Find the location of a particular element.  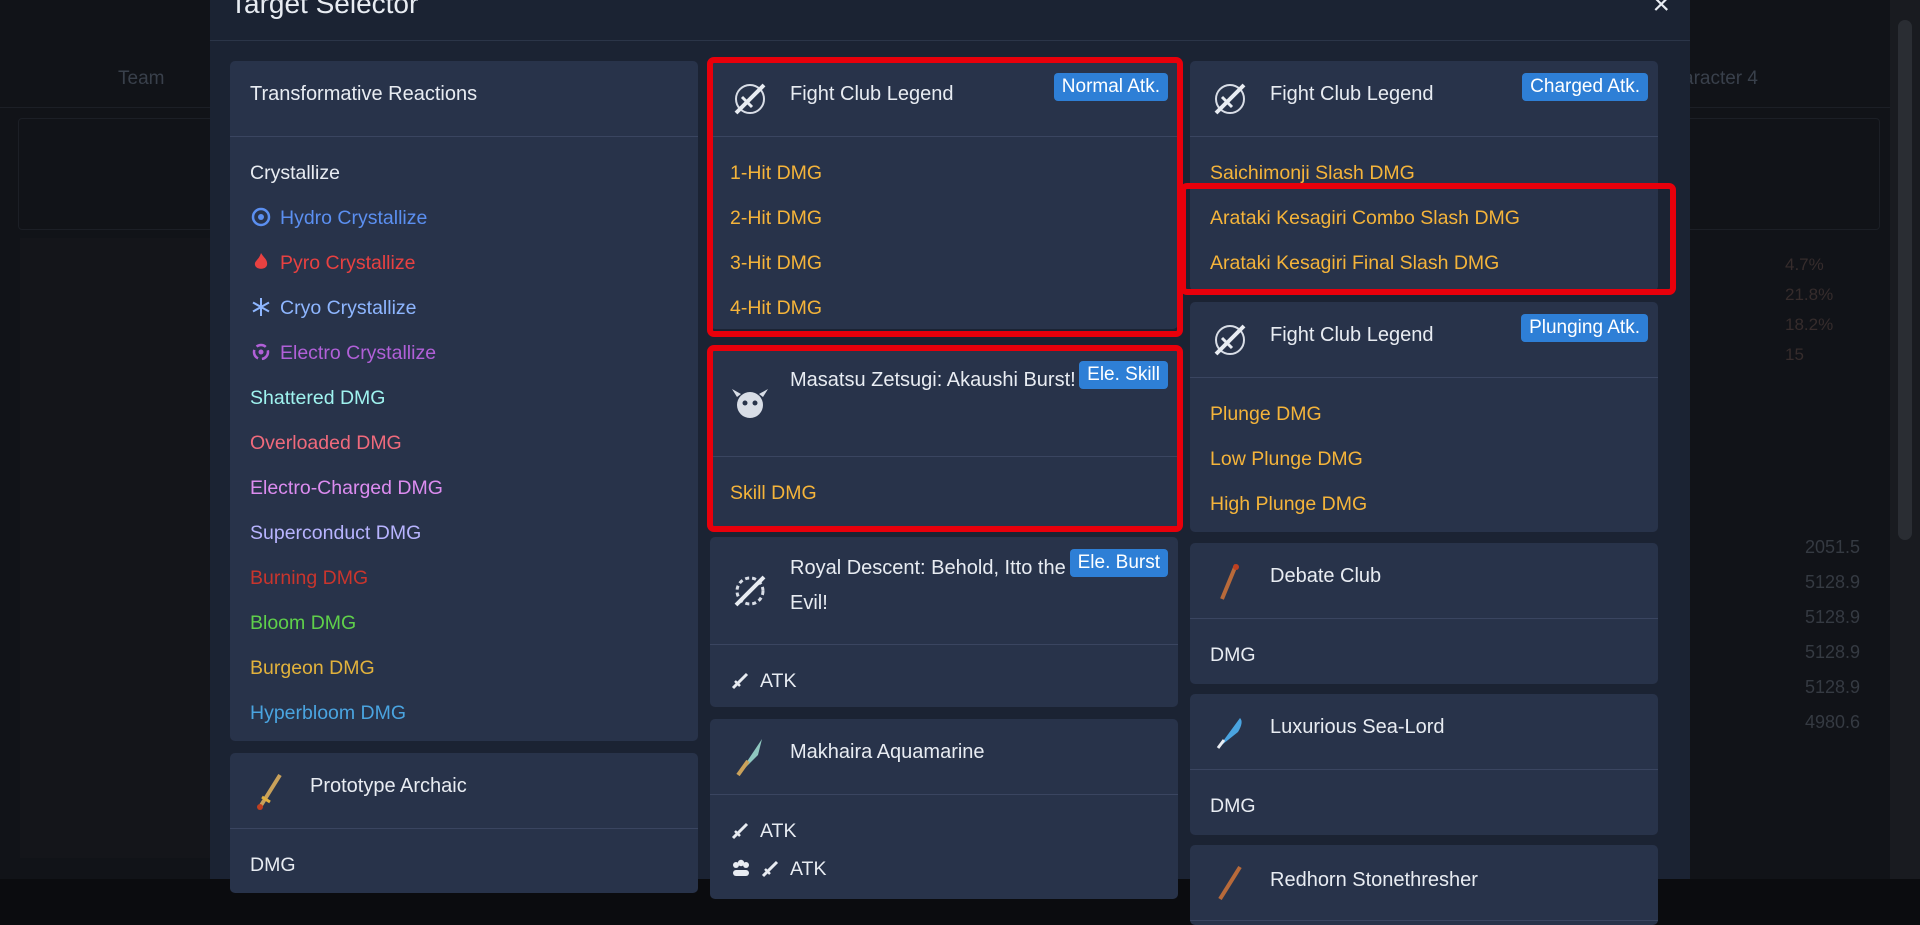

pyro-icon is located at coordinates (261, 261).